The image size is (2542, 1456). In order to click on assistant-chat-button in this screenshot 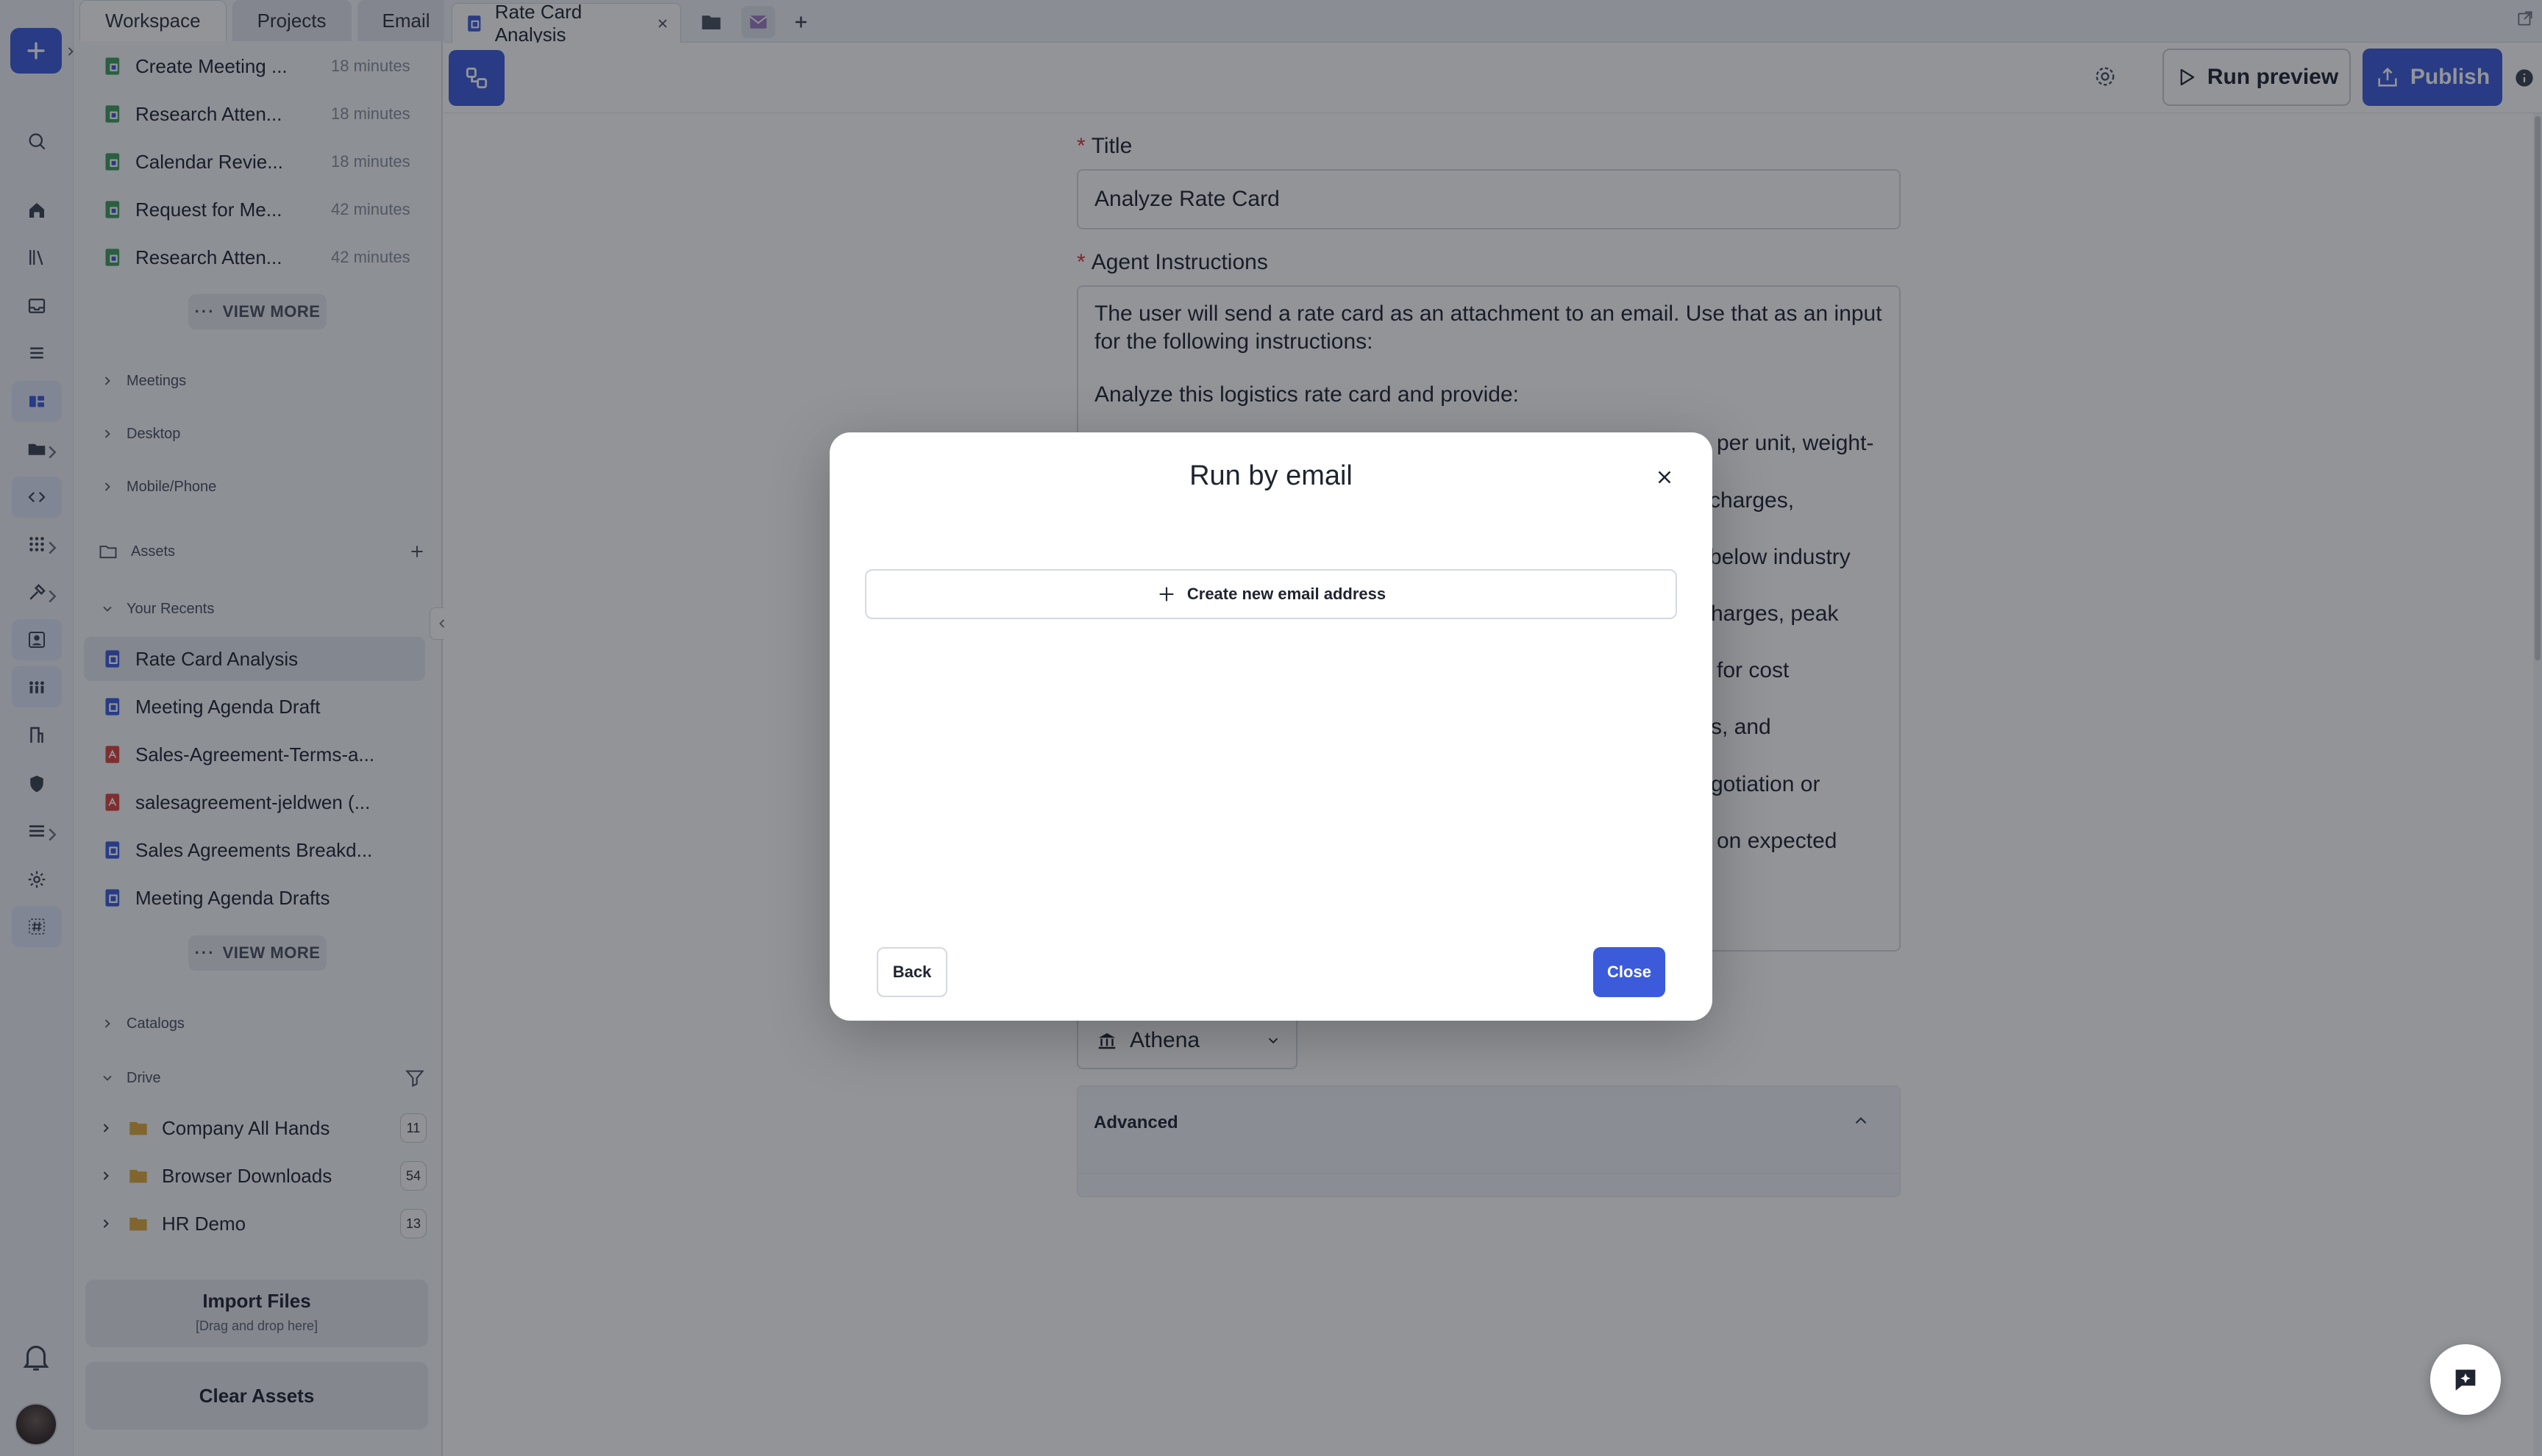, I will do `click(2465, 1379)`.